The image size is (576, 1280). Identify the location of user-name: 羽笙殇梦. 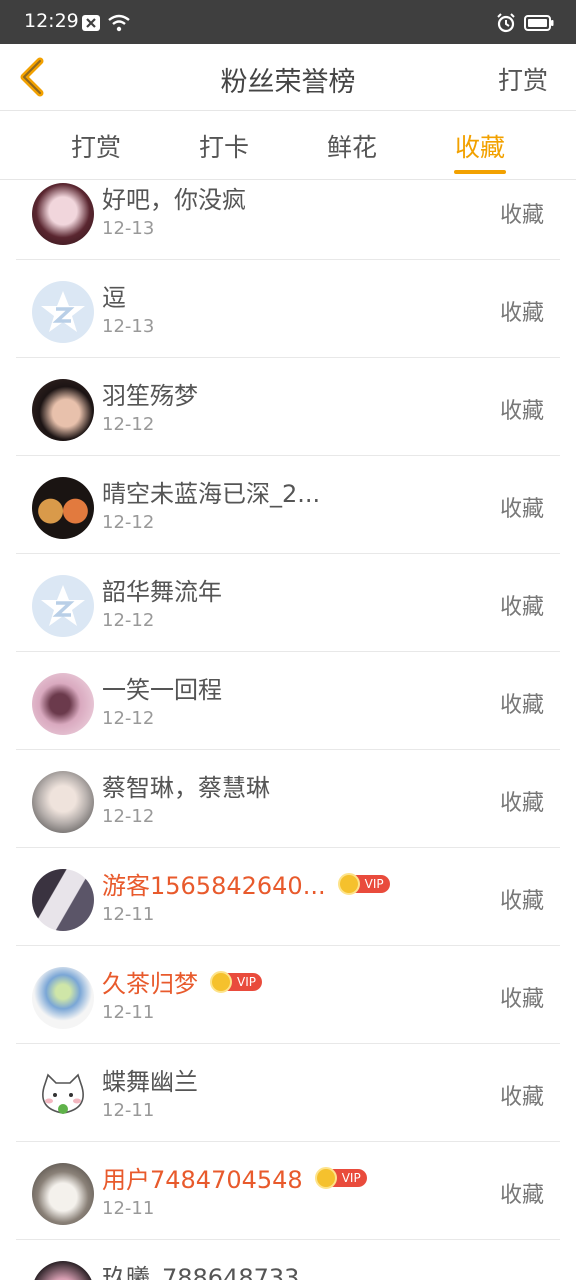
(150, 393).